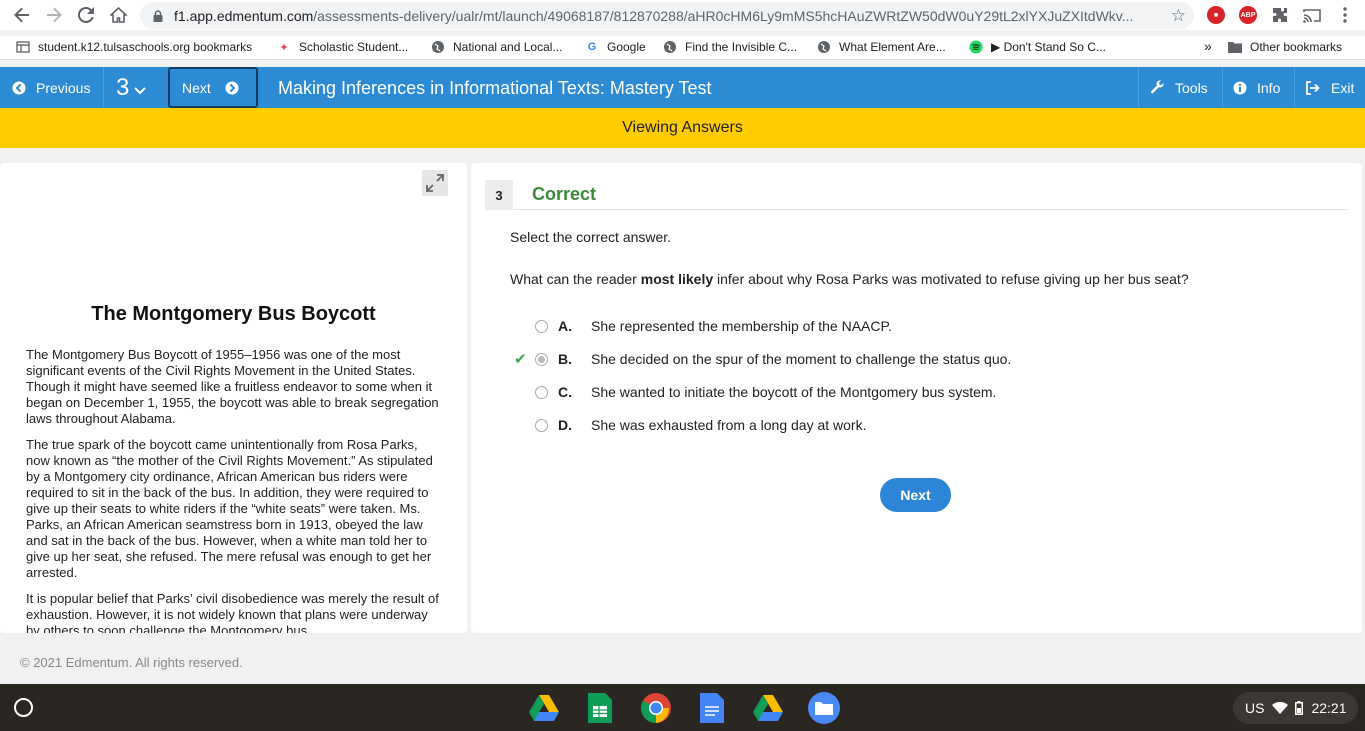  I want to click on wrench-icon, so click(1157, 87).